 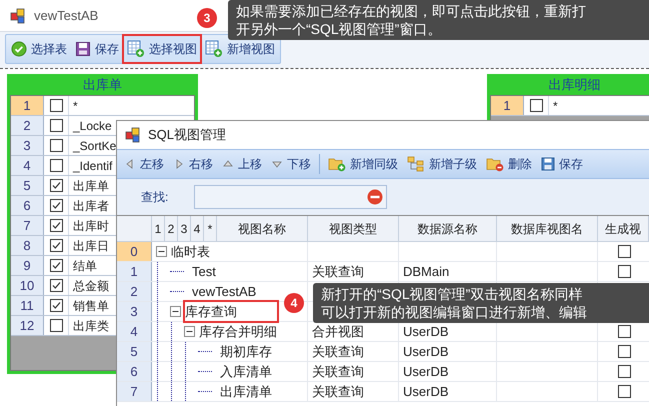 I want to click on row-number: 1, so click(x=134, y=271).